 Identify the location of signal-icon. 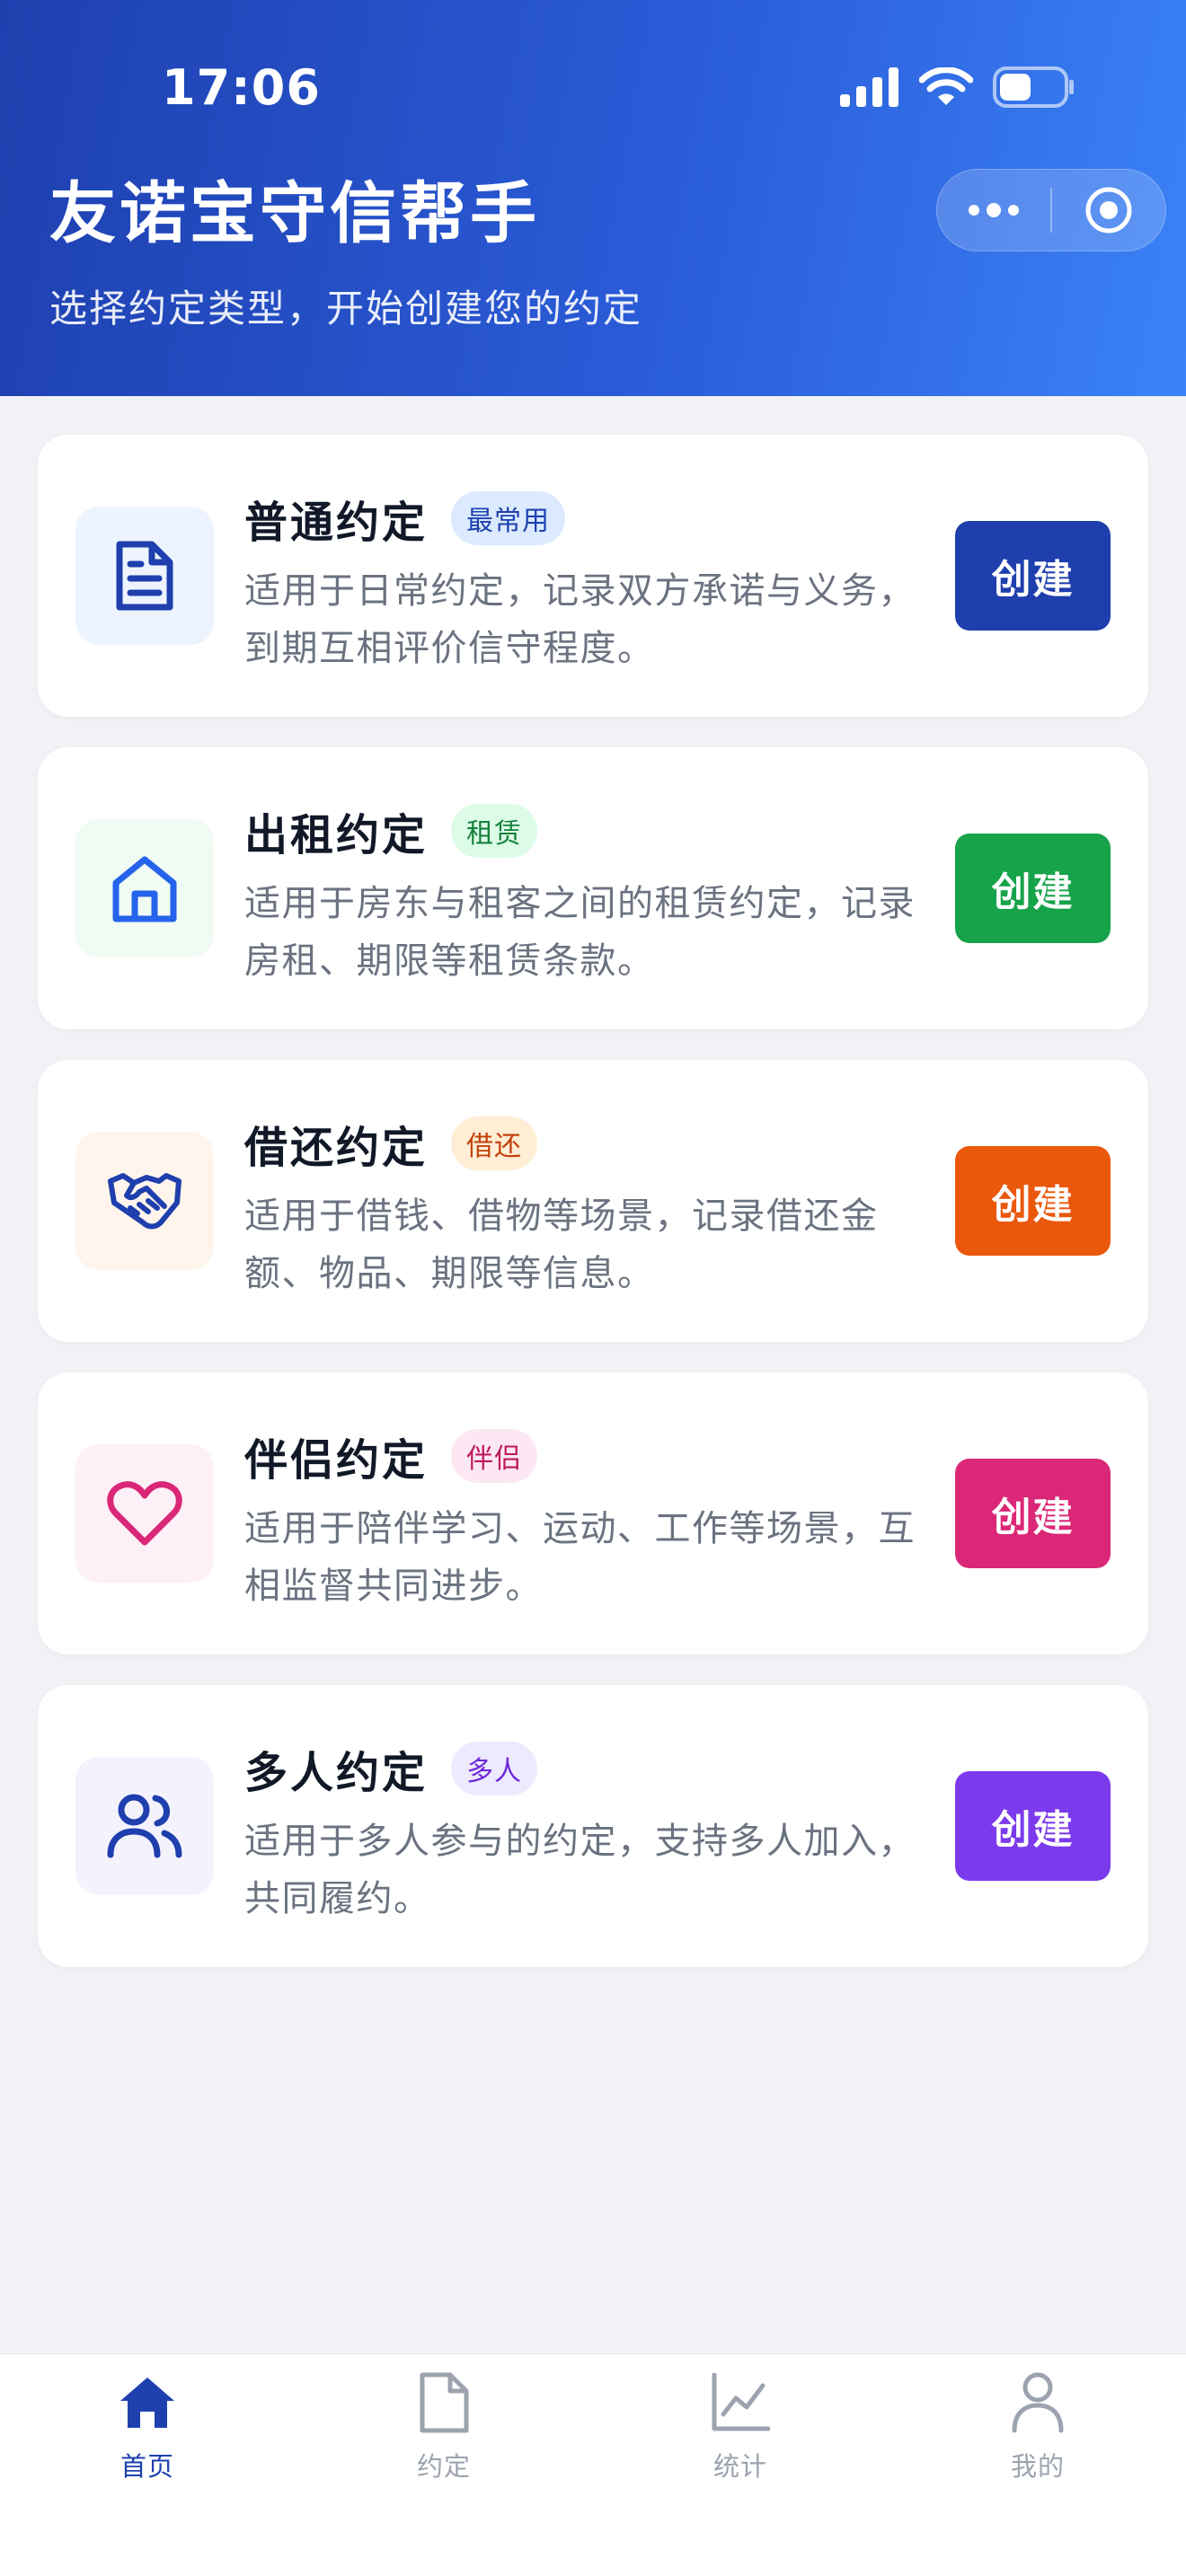
(869, 87).